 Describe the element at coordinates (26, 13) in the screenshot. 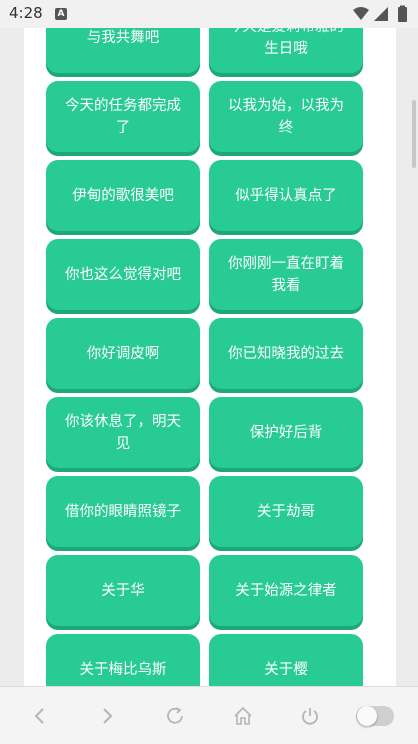

I see `status-time: 4:28` at that location.